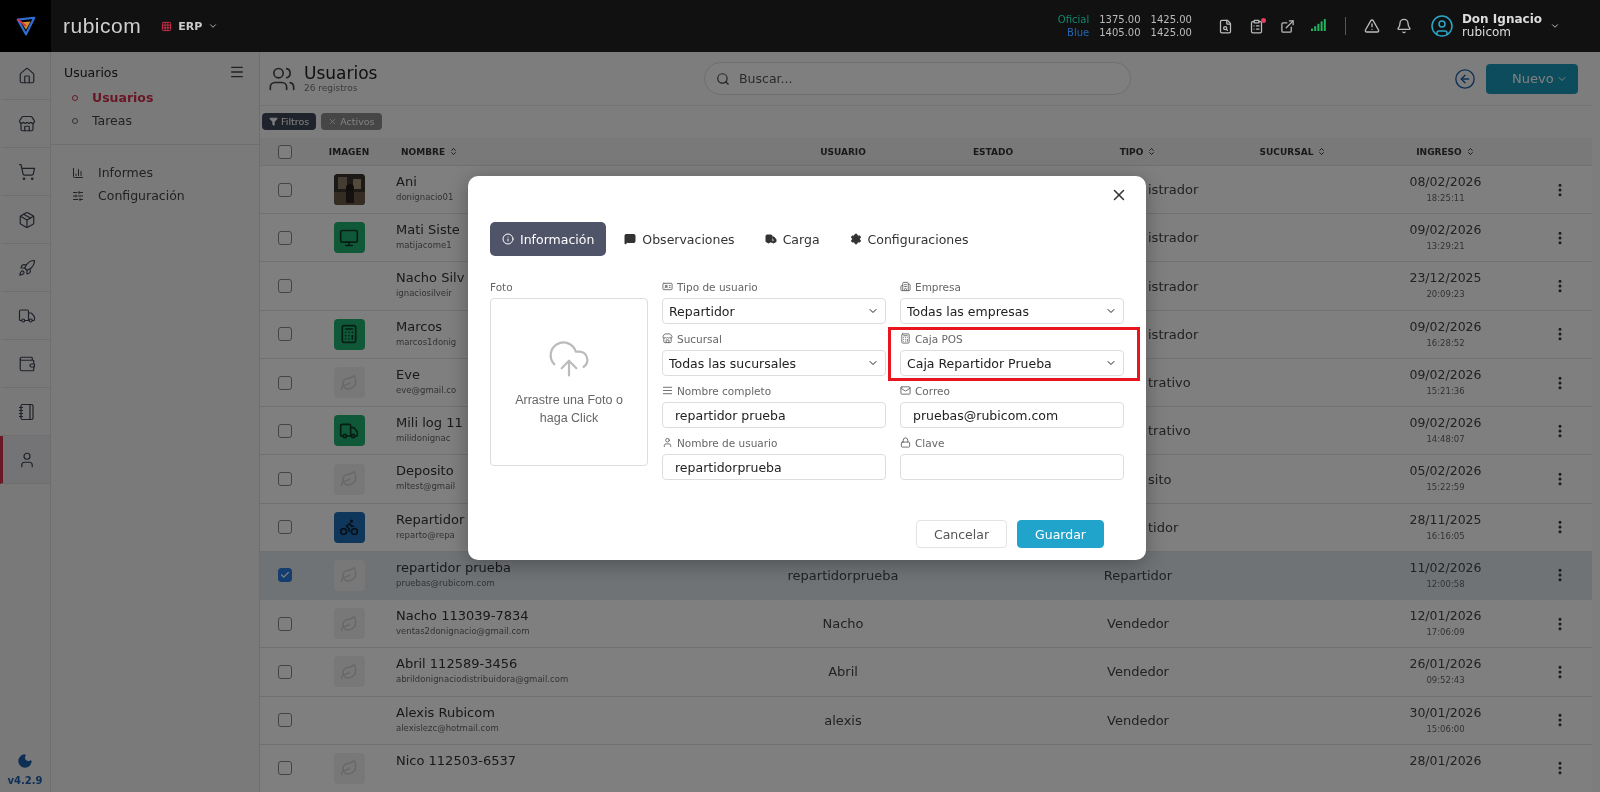 The height and width of the screenshot is (792, 1600). Describe the element at coordinates (26, 123) in the screenshot. I see `store-icon` at that location.